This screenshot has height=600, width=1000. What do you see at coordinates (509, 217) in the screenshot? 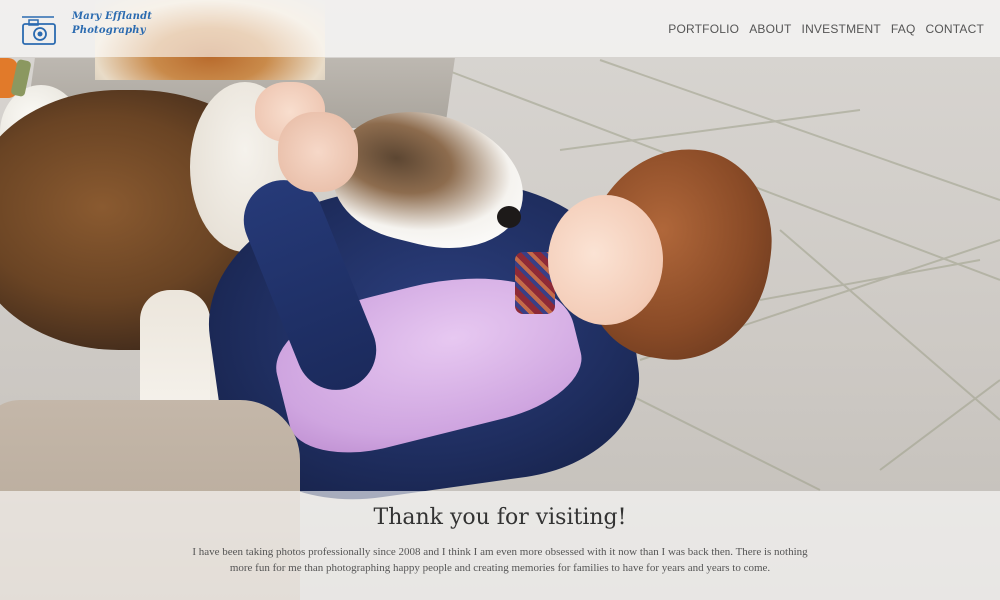
I see `dog-nose` at bounding box center [509, 217].